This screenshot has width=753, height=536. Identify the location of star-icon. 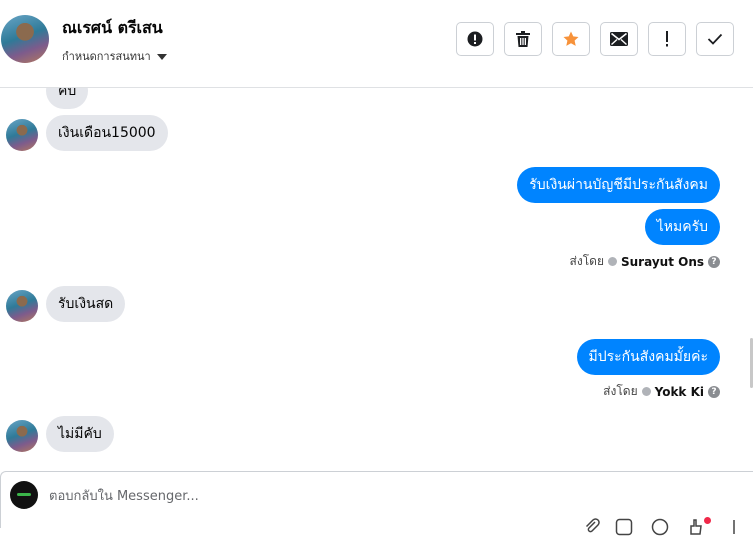
(571, 38).